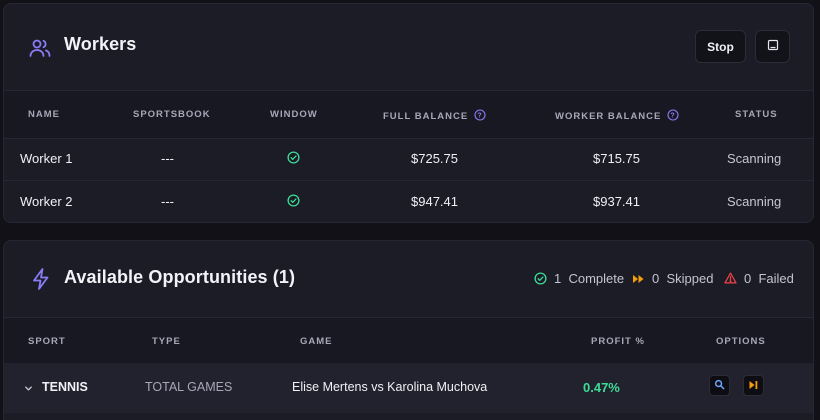 The width and height of the screenshot is (820, 420). Describe the element at coordinates (408, 341) in the screenshot. I see `opportunities-table-header: SPORT TYPE GAME PROFIT % OPTIONS` at that location.